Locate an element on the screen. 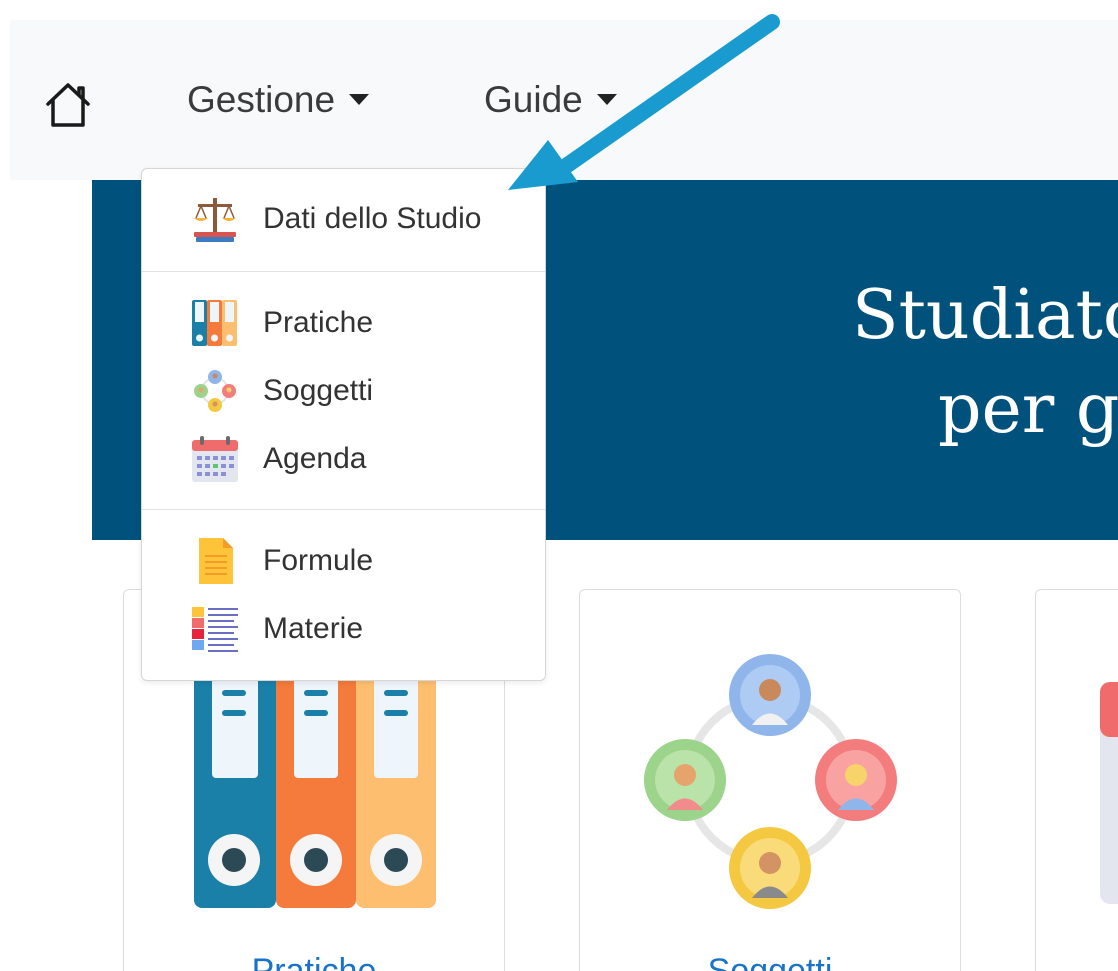 The image size is (1118, 971). nav-gestione-dropdown: Gestione is located at coordinates (278, 100).